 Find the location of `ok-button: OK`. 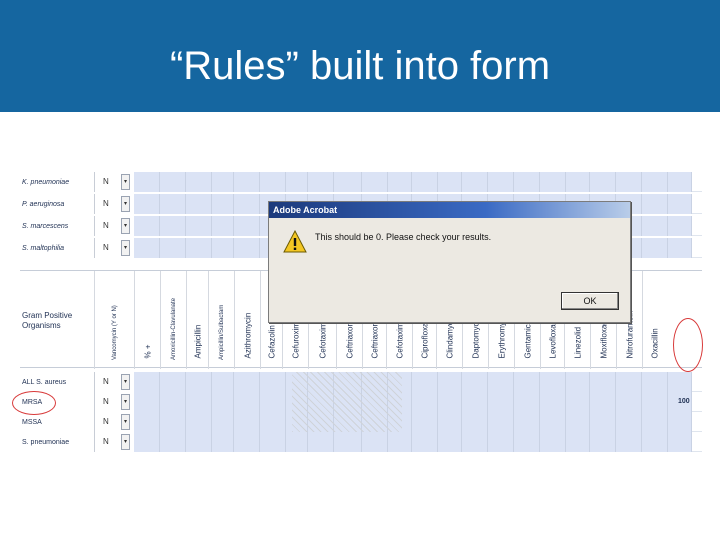

ok-button: OK is located at coordinates (590, 301).